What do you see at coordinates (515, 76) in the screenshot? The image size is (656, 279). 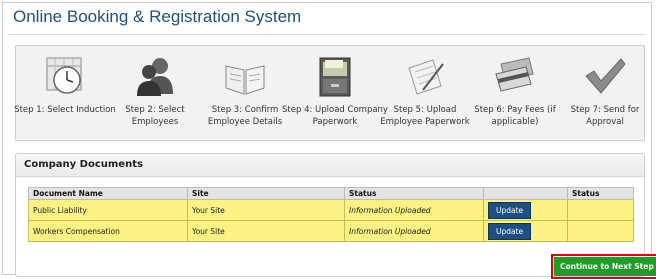 I see `credit-card-icon` at bounding box center [515, 76].